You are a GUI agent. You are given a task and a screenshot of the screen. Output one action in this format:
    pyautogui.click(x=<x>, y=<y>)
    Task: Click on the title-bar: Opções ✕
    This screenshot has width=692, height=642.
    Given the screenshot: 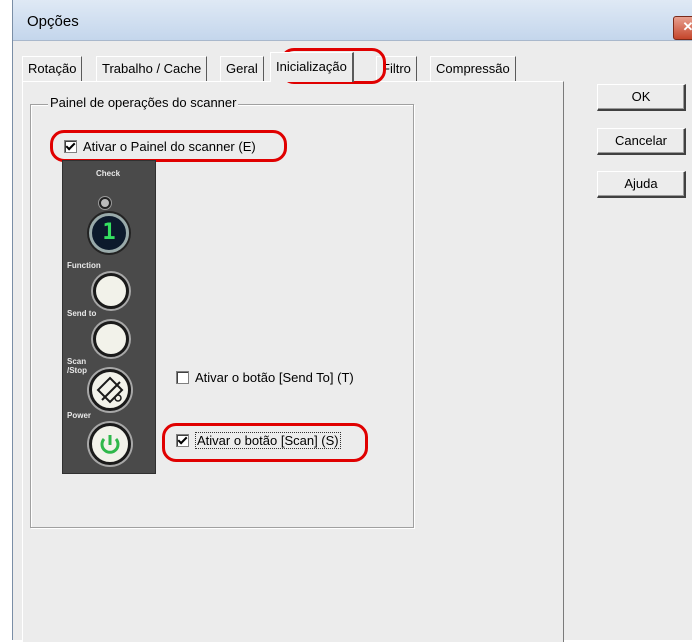 What is the action you would take?
    pyautogui.click(x=352, y=20)
    